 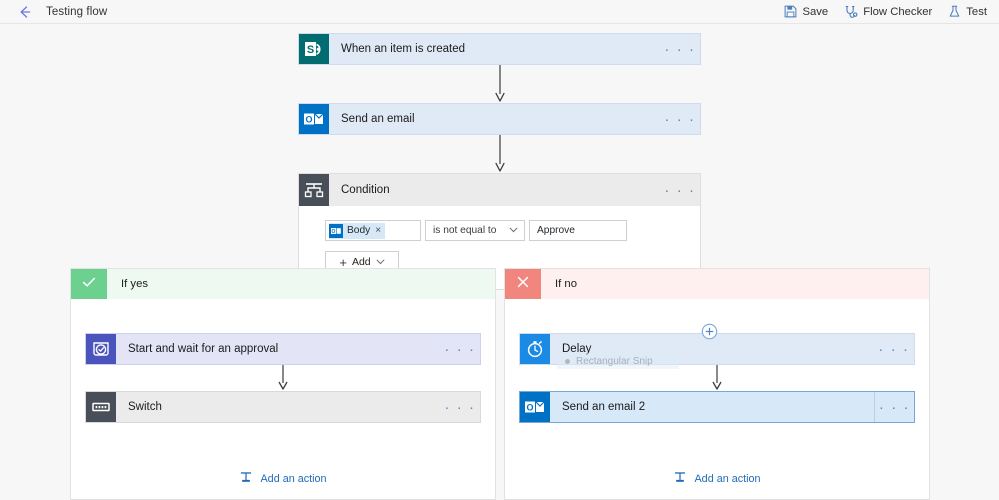 I want to click on operator-label: is not equal to, so click(x=465, y=230).